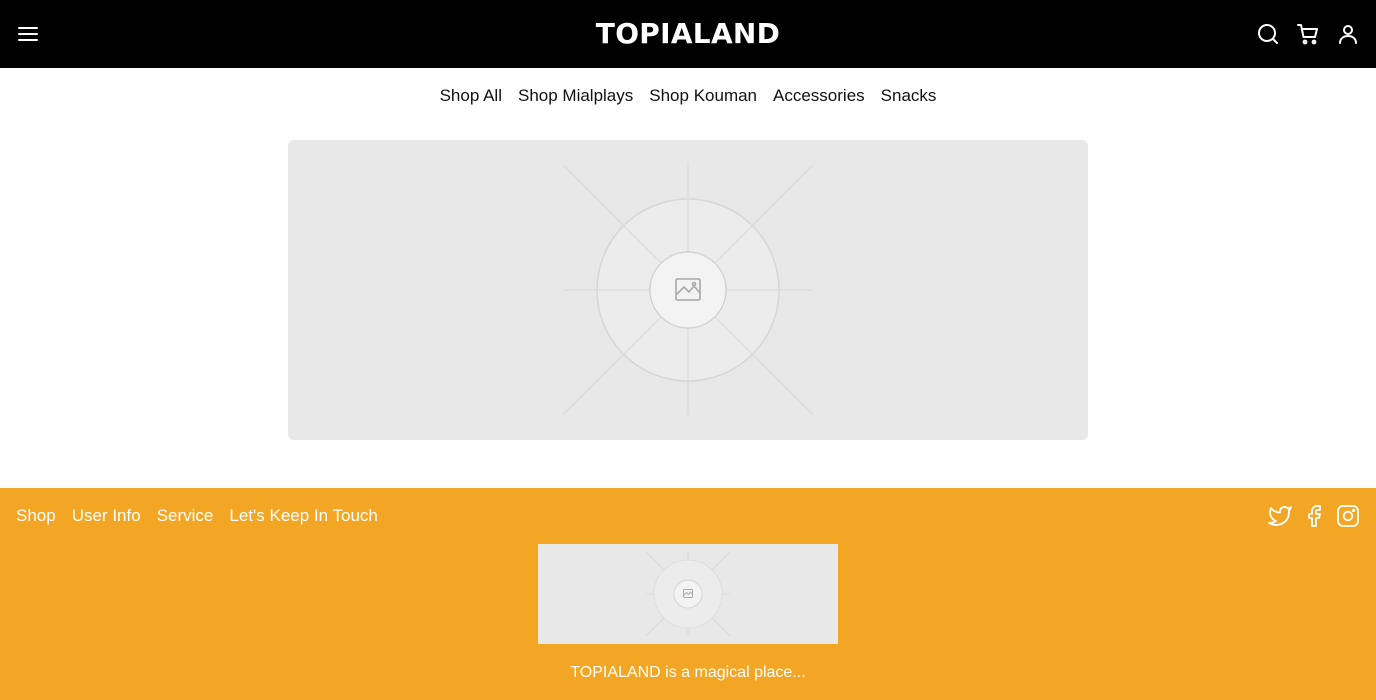  I want to click on user-icon, so click(1348, 34).